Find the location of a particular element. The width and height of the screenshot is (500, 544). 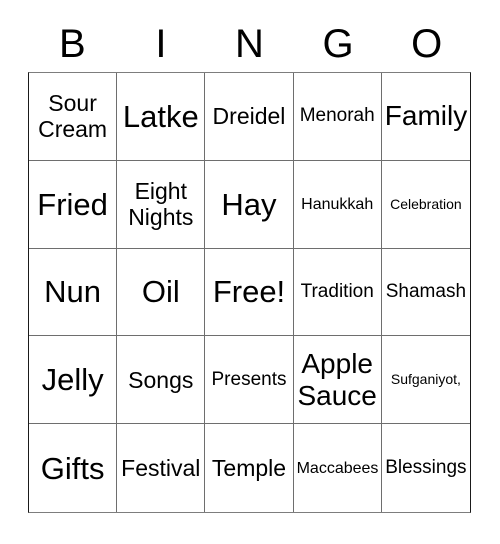

header-letter-n: N is located at coordinates (249, 44).